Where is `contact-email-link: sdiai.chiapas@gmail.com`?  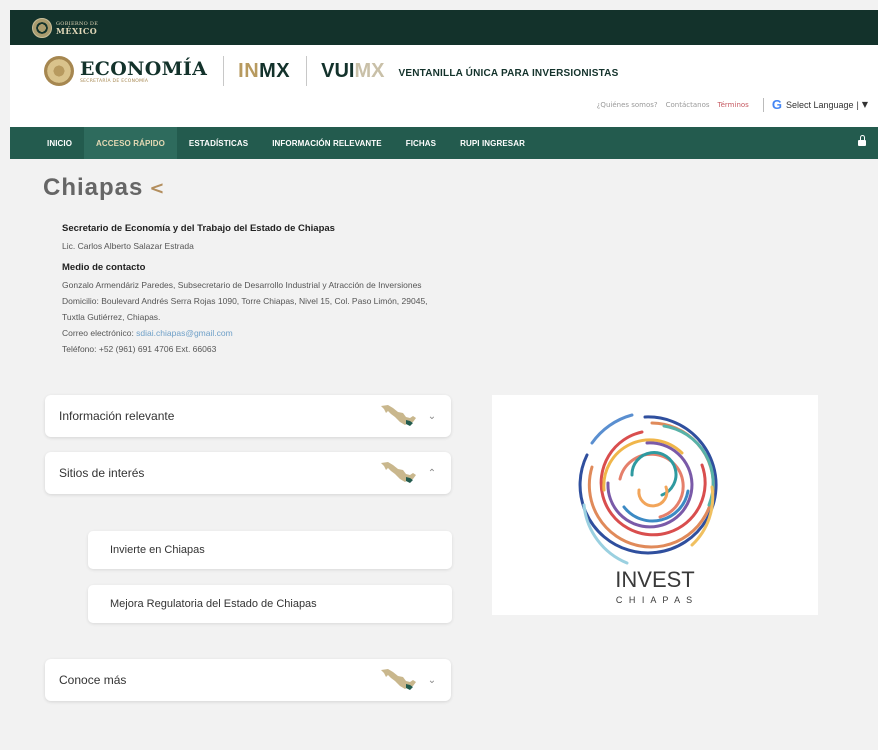
contact-email-link: sdiai.chiapas@gmail.com is located at coordinates (184, 333).